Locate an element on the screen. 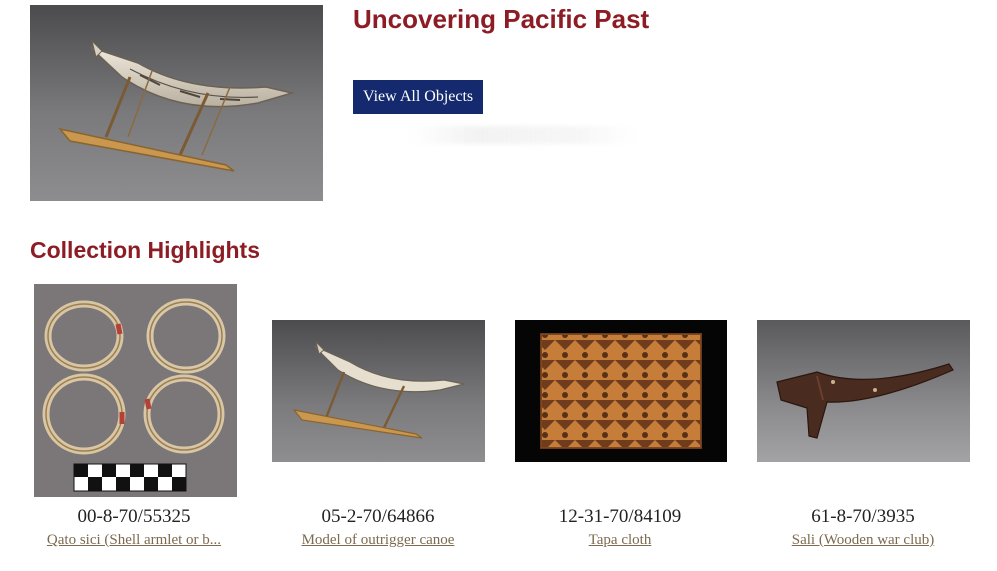 The image size is (997, 571). highlight-image-tapa-cloth is located at coordinates (621, 391).